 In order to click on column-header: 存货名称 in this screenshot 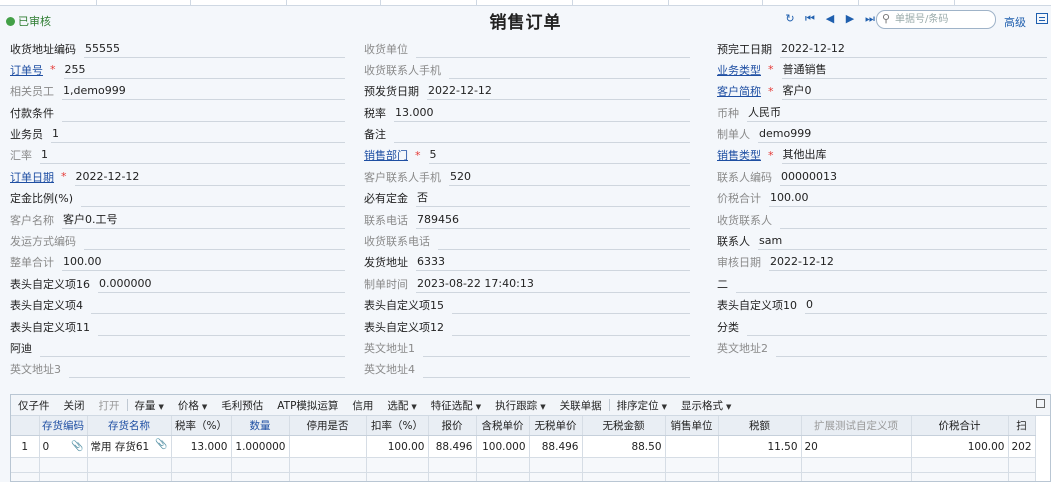, I will do `click(129, 426)`.